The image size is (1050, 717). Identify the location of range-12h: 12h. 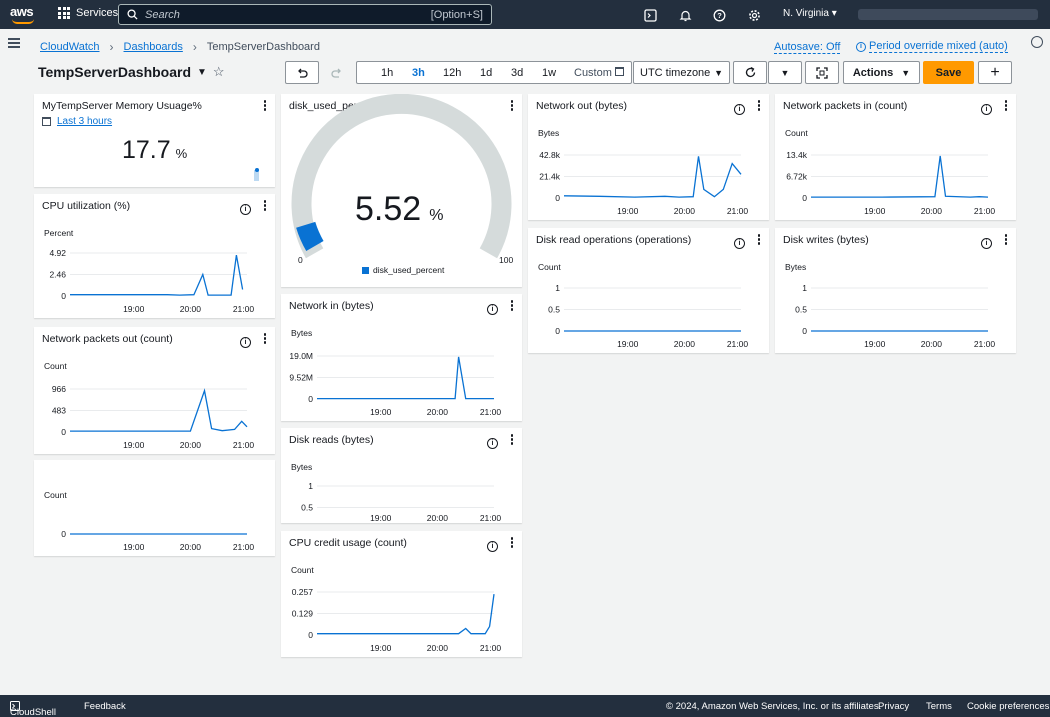
(452, 73).